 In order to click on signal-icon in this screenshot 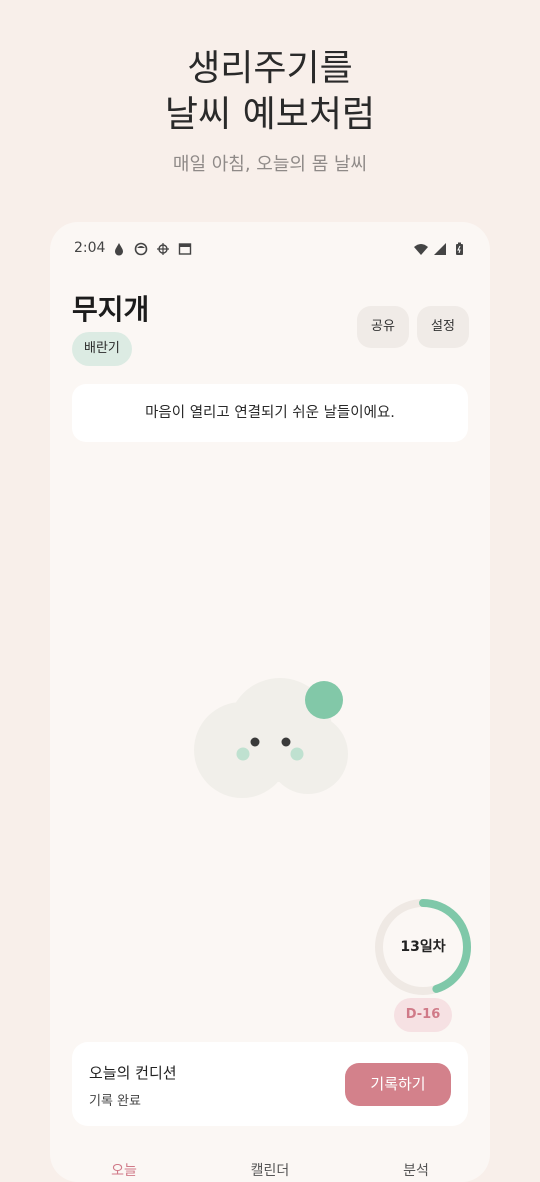, I will do `click(440, 249)`.